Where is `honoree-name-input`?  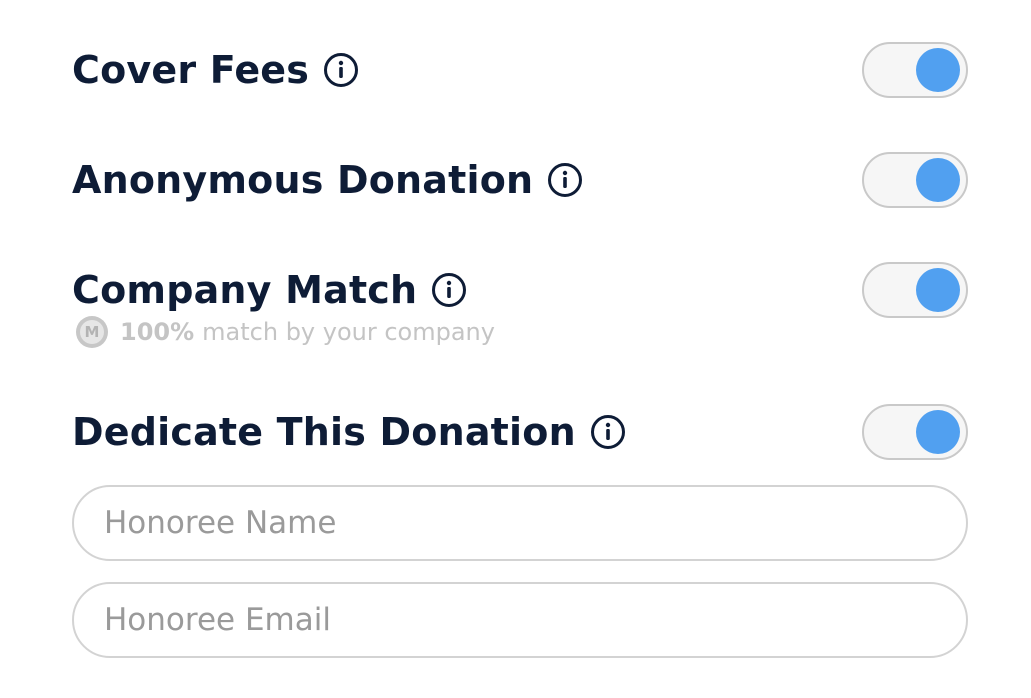 honoree-name-input is located at coordinates (514, 523).